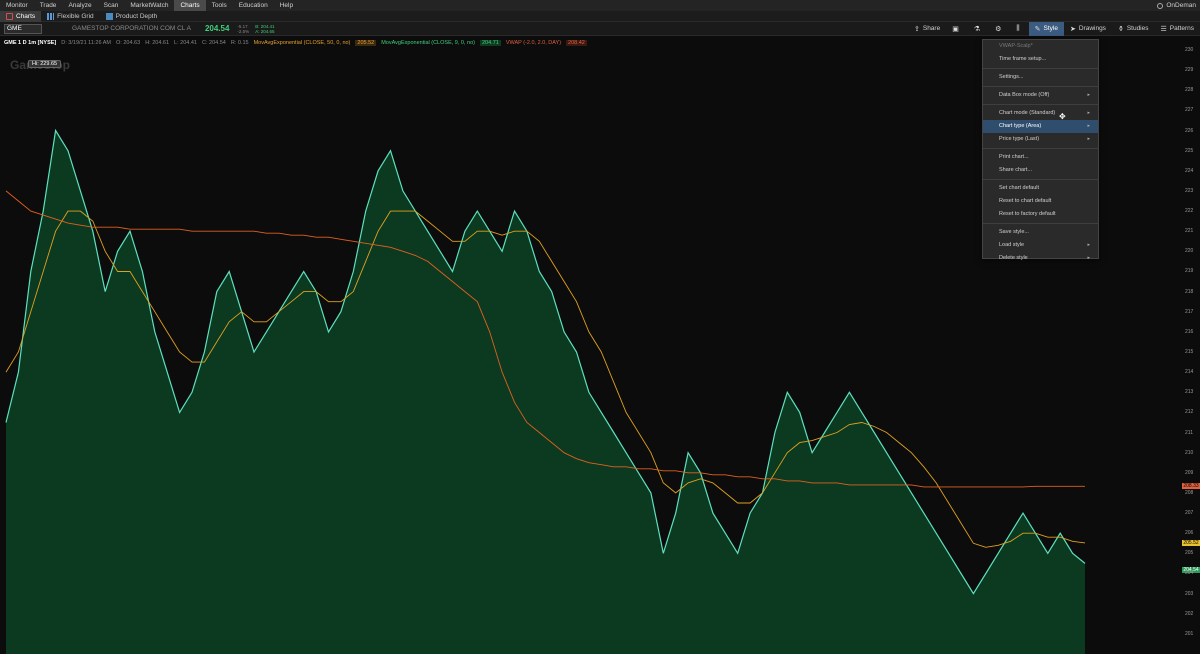 The height and width of the screenshot is (654, 1200). I want to click on drawings-button: ➤ Drawings, so click(1088, 29).